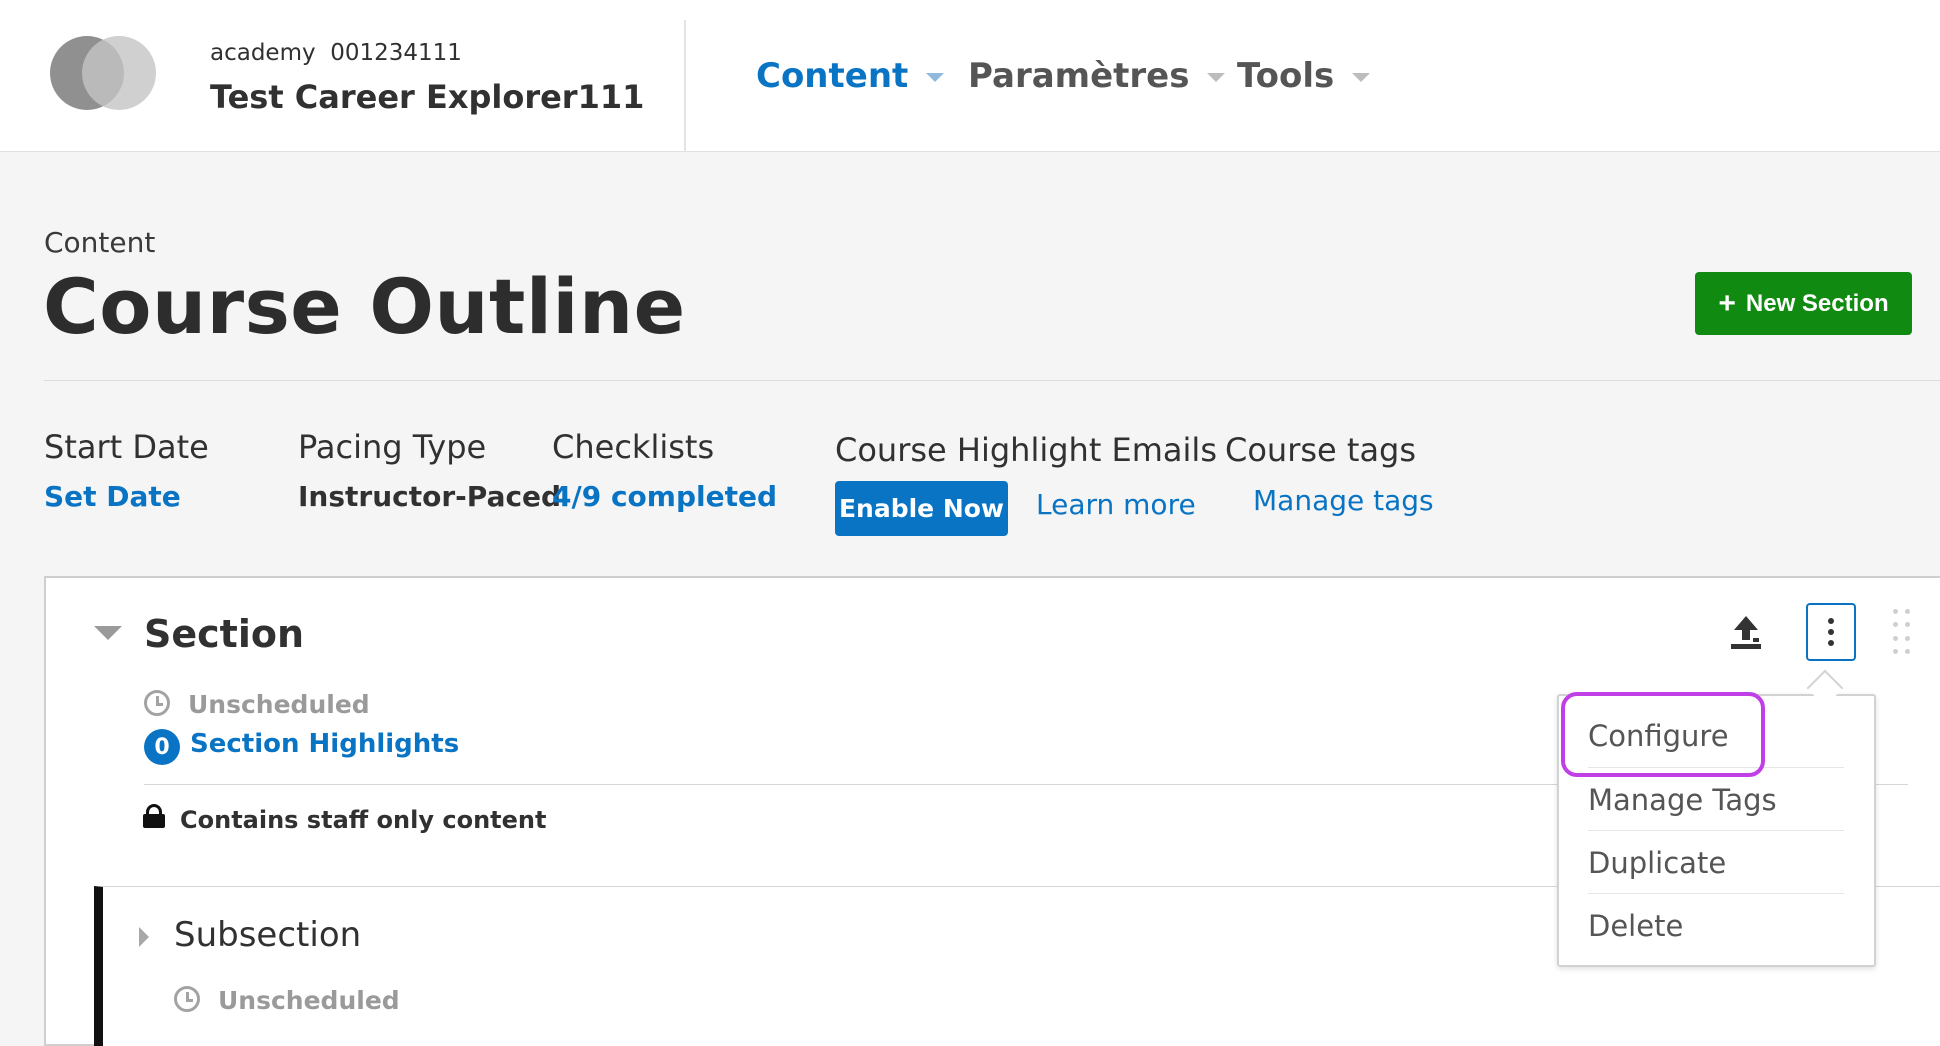 Image resolution: width=1940 pixels, height=1046 pixels. Describe the element at coordinates (430, 496) in the screenshot. I see `pacing-type-value: Instructor-Paced` at that location.